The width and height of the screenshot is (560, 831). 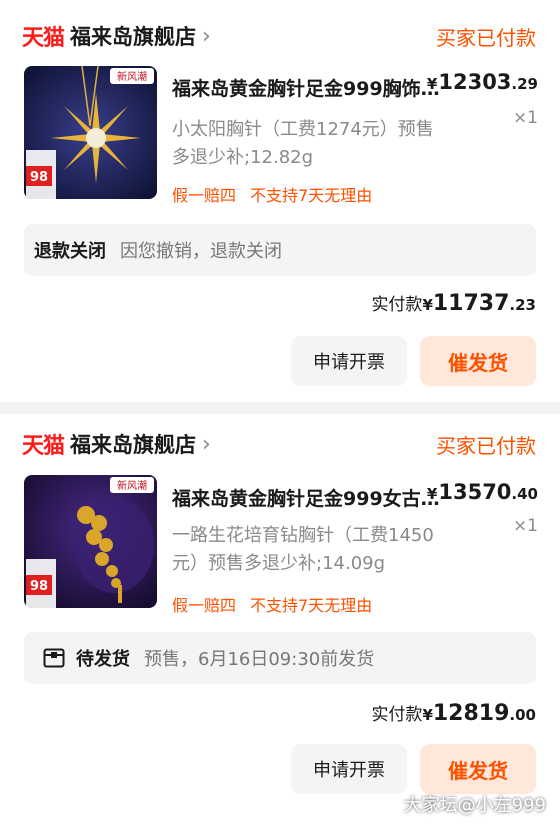 I want to click on product-title: 福来岛黄金胸针足金999女古法胸花, so click(x=307, y=497).